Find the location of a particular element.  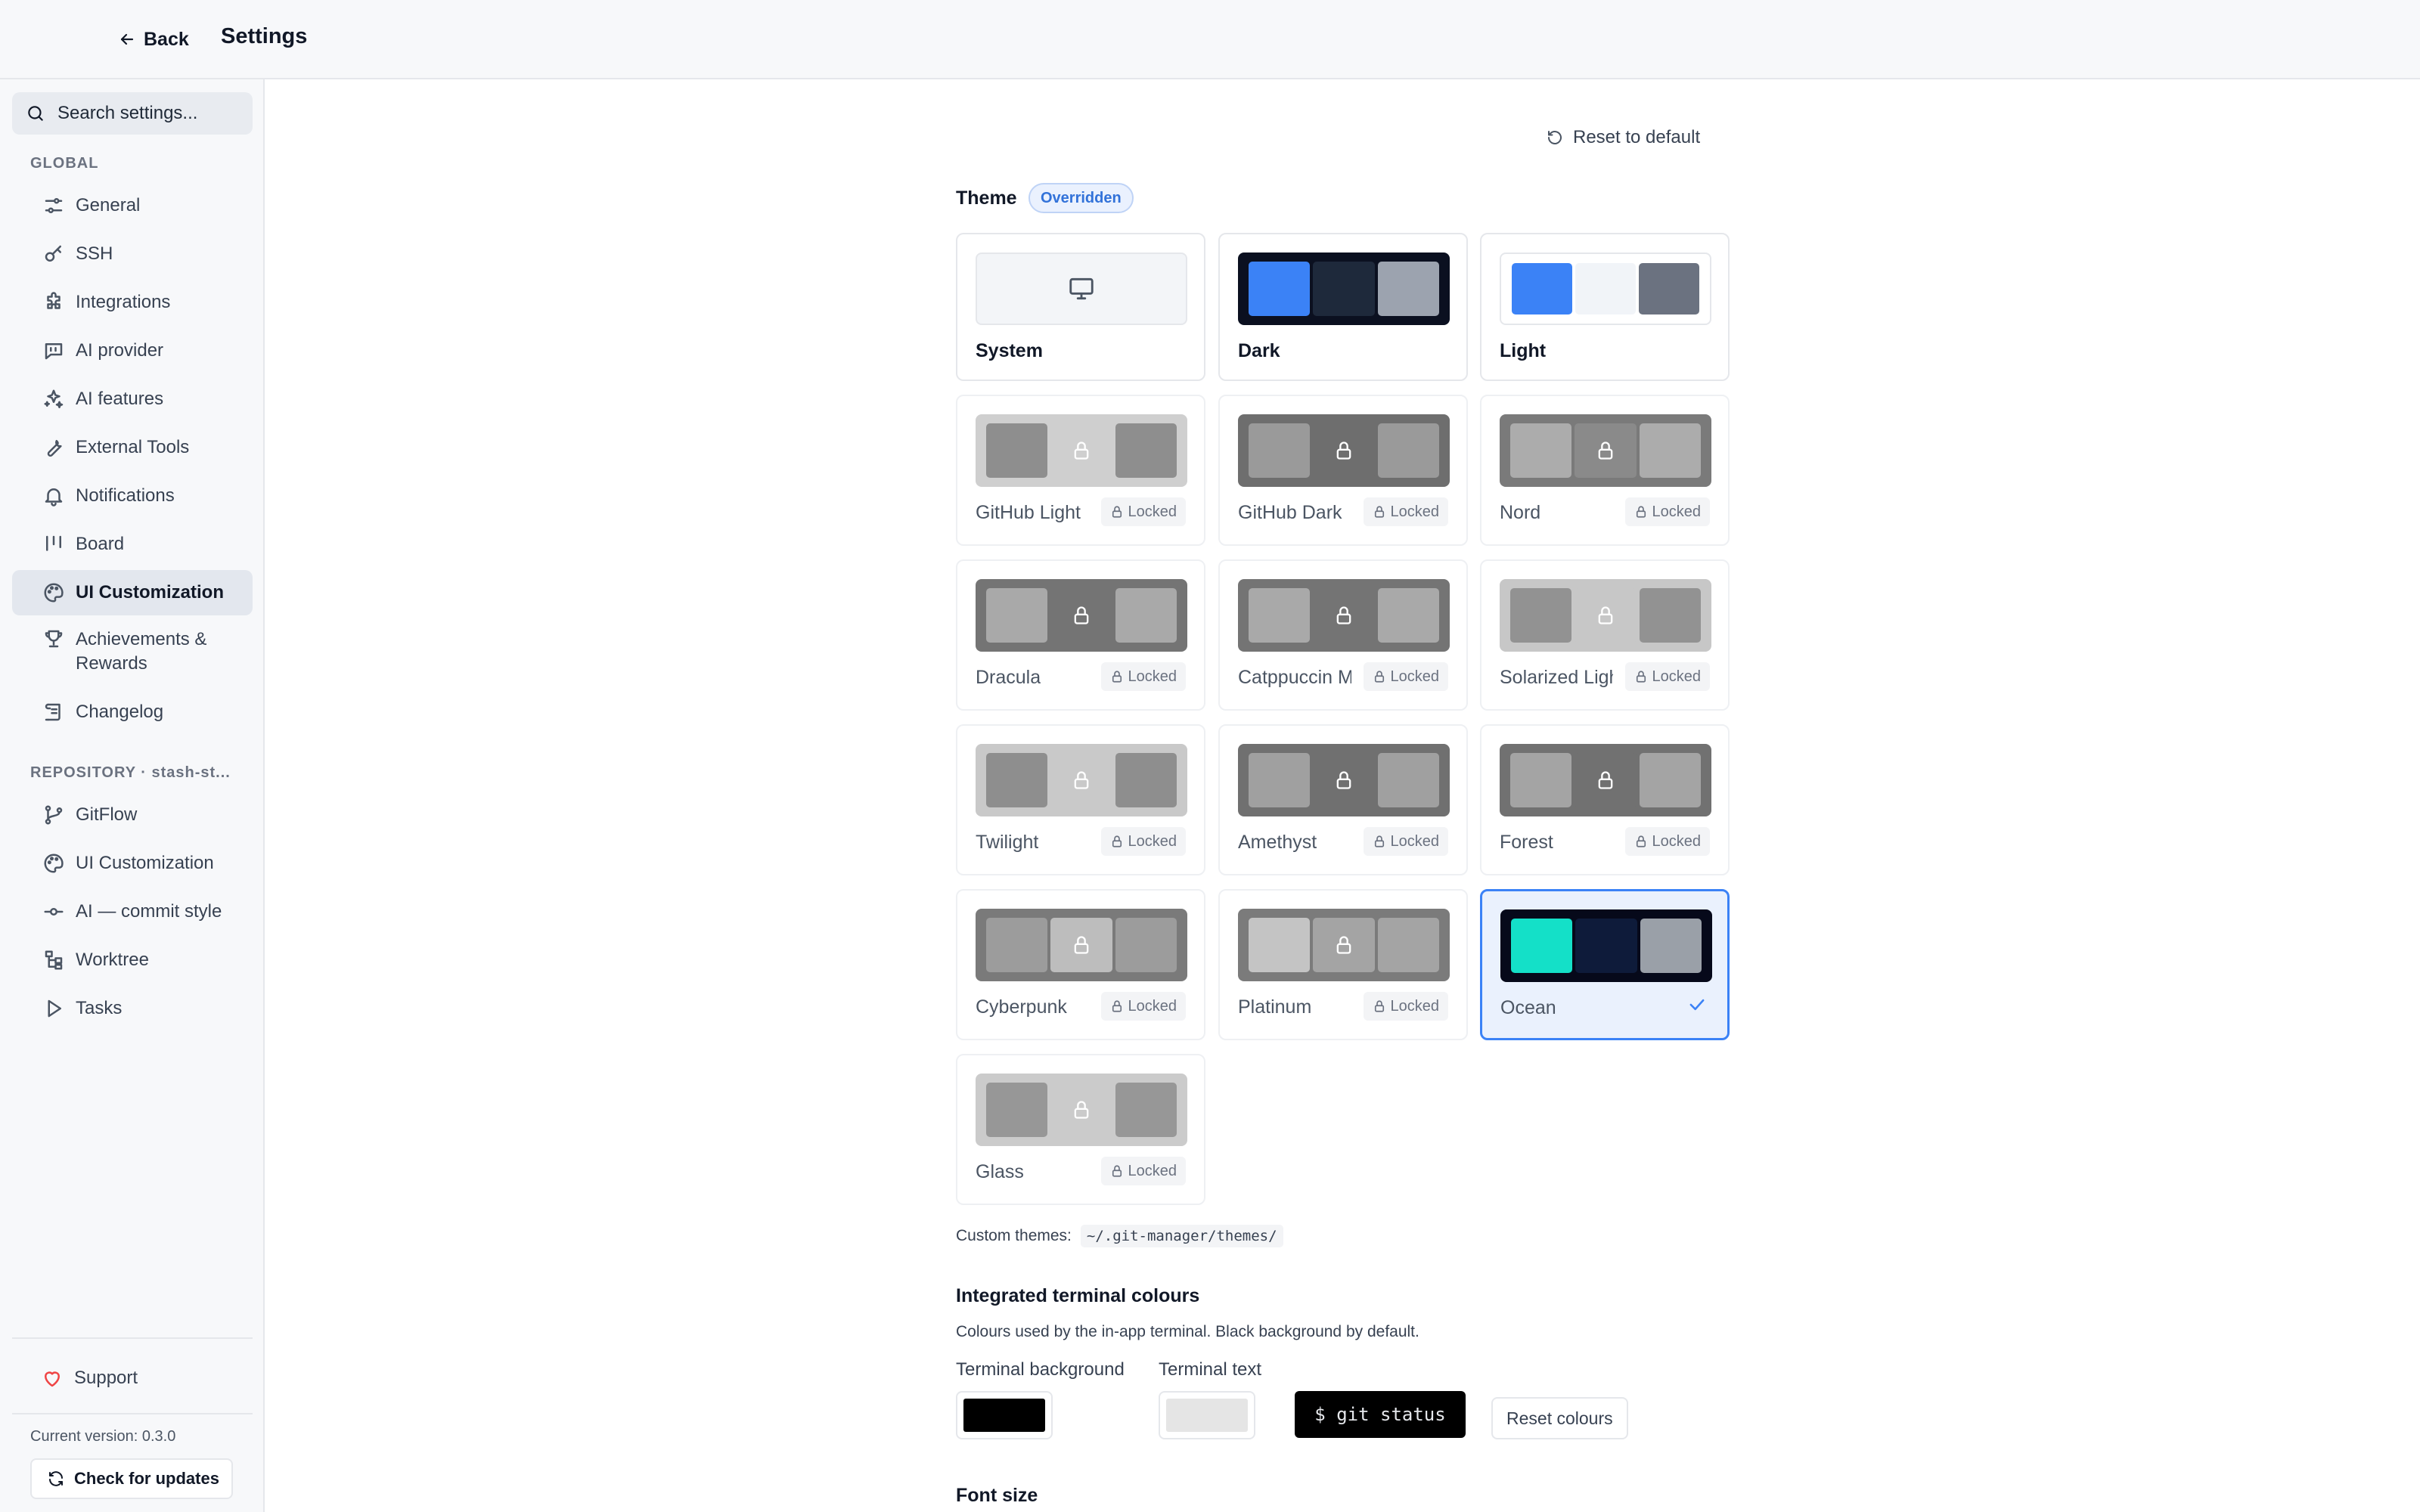

sliders-icon is located at coordinates (53, 205).